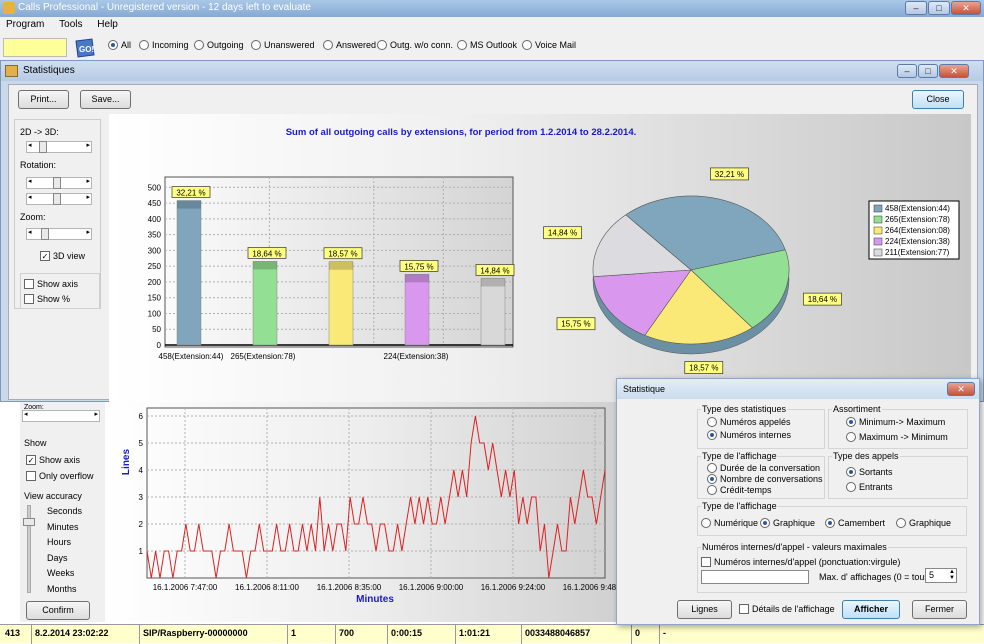 This screenshot has height=644, width=984. What do you see at coordinates (556, 45) in the screenshot?
I see `filter-radio-7-label: Voice Mail` at bounding box center [556, 45].